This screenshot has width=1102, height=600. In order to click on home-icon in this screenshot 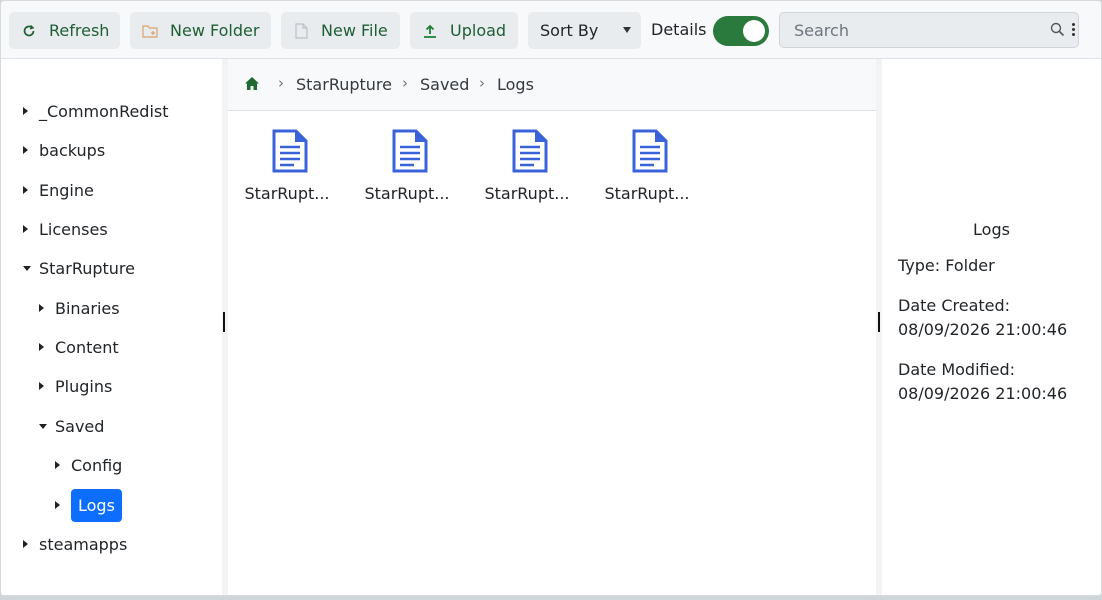, I will do `click(252, 85)`.